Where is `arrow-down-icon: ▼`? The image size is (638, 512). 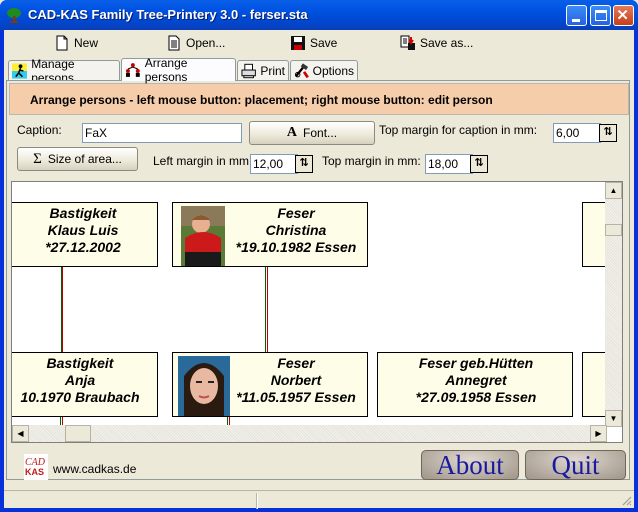 arrow-down-icon: ▼ is located at coordinates (613, 418).